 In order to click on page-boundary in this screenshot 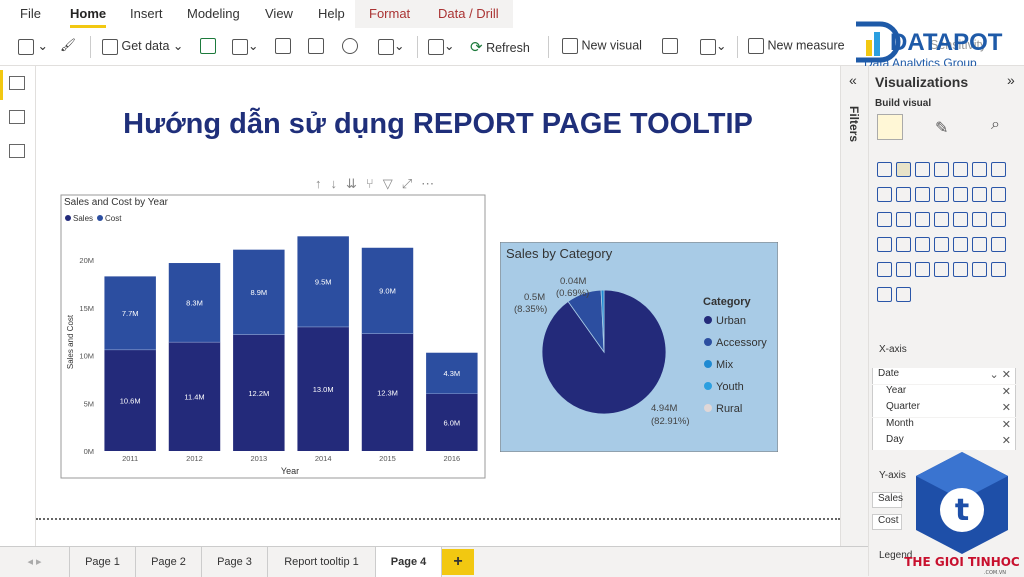, I will do `click(438, 519)`.